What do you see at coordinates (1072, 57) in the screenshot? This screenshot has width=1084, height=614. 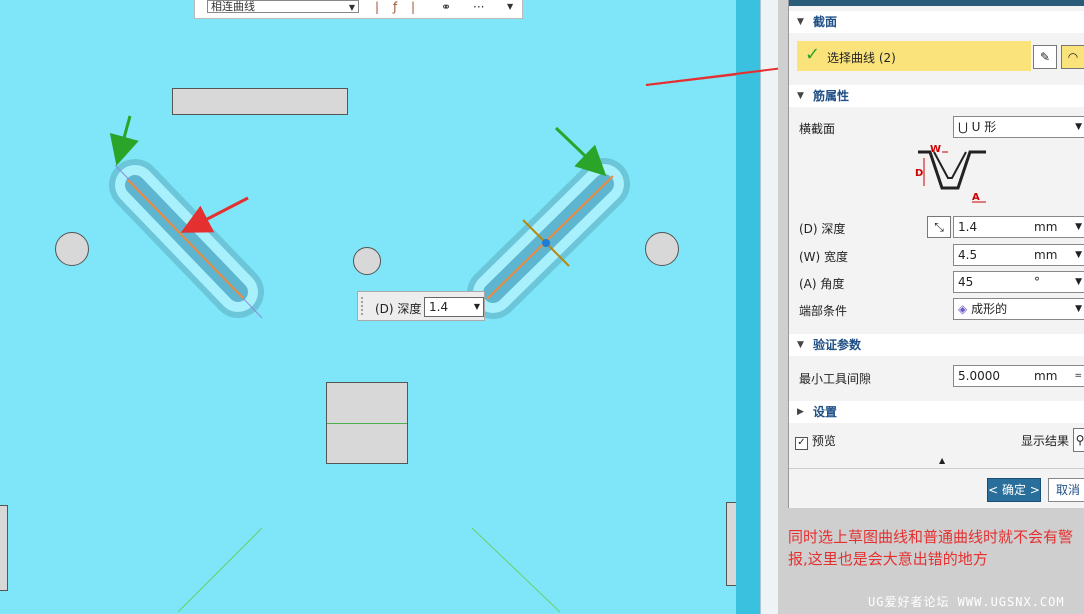 I see `curve-icon: ◠` at bounding box center [1072, 57].